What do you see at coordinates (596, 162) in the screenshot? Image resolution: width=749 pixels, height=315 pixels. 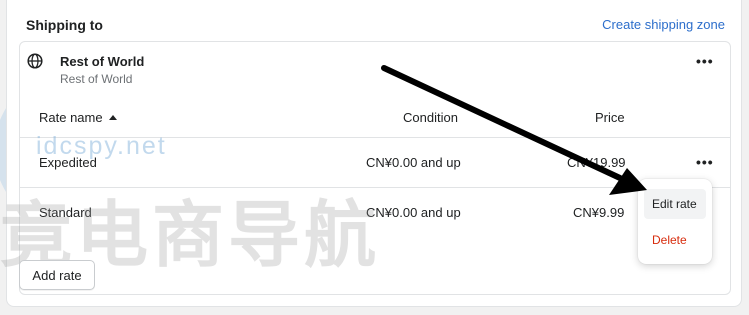 I see `price-cell: CN¥19.99` at bounding box center [596, 162].